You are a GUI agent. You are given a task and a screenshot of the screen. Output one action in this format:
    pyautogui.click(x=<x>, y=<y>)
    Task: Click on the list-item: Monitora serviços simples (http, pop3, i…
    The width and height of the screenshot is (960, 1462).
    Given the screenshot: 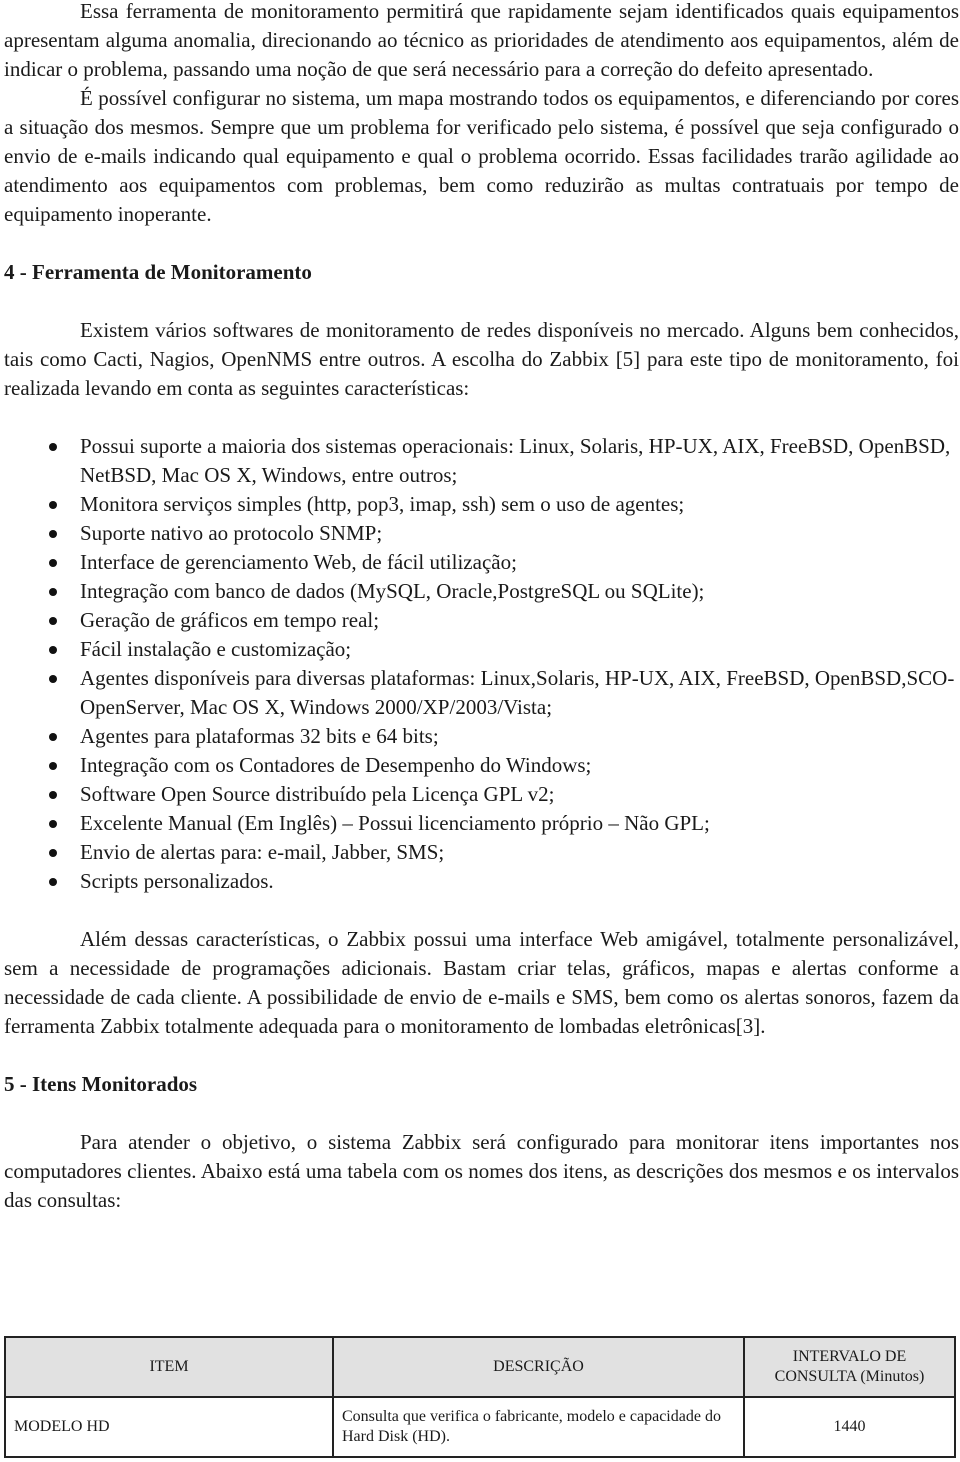 What is the action you would take?
    pyautogui.click(x=481, y=504)
    